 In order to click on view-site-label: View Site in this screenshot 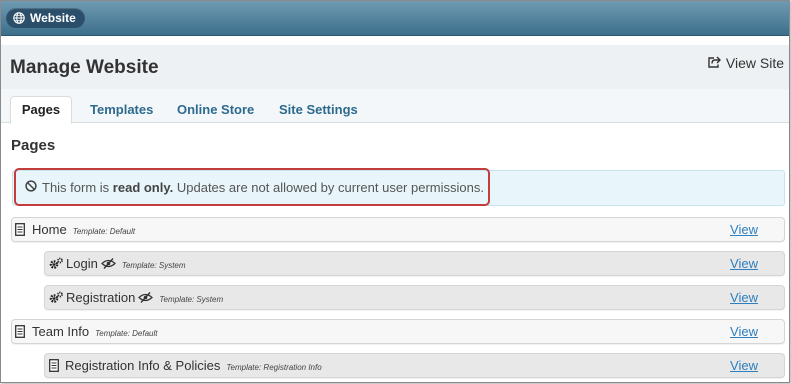, I will do `click(754, 63)`.